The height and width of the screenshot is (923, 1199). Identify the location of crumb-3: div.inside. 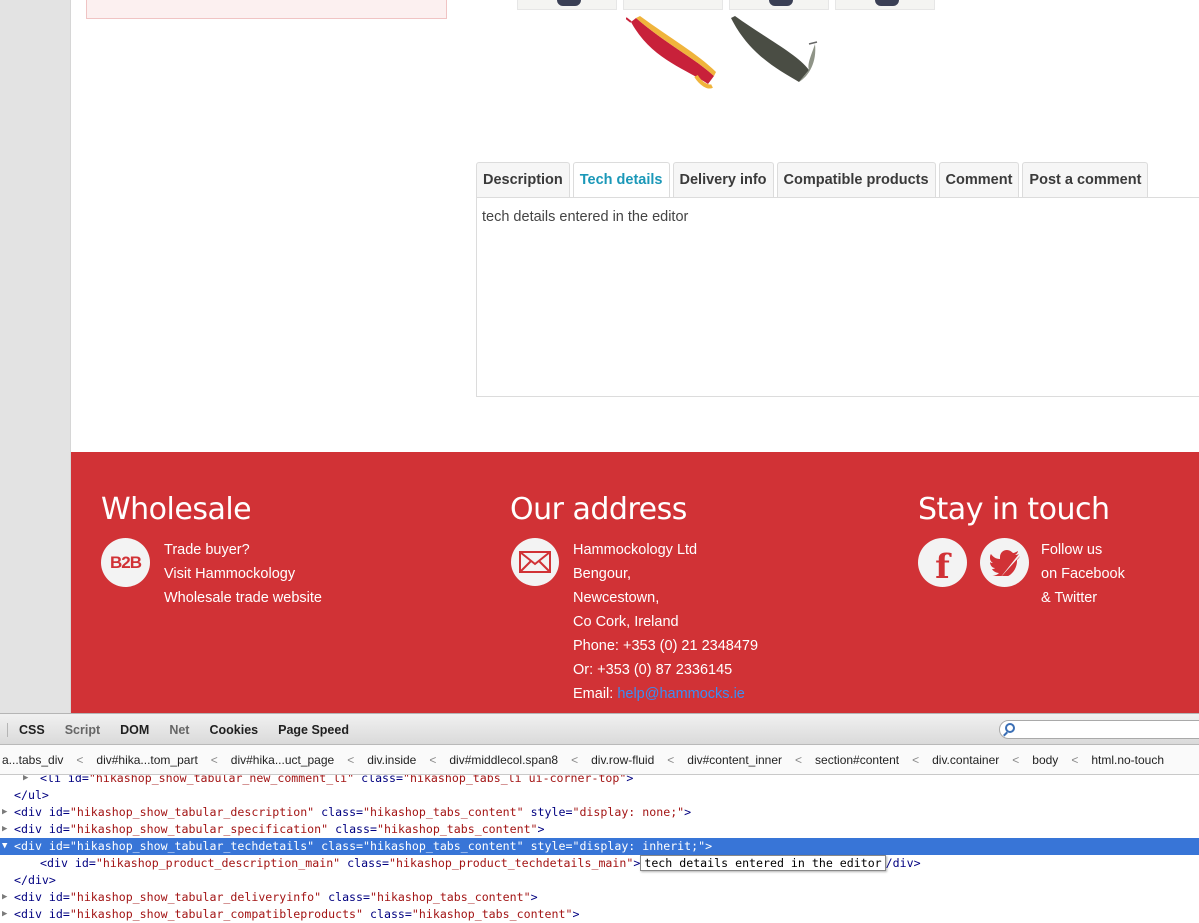
(391, 760).